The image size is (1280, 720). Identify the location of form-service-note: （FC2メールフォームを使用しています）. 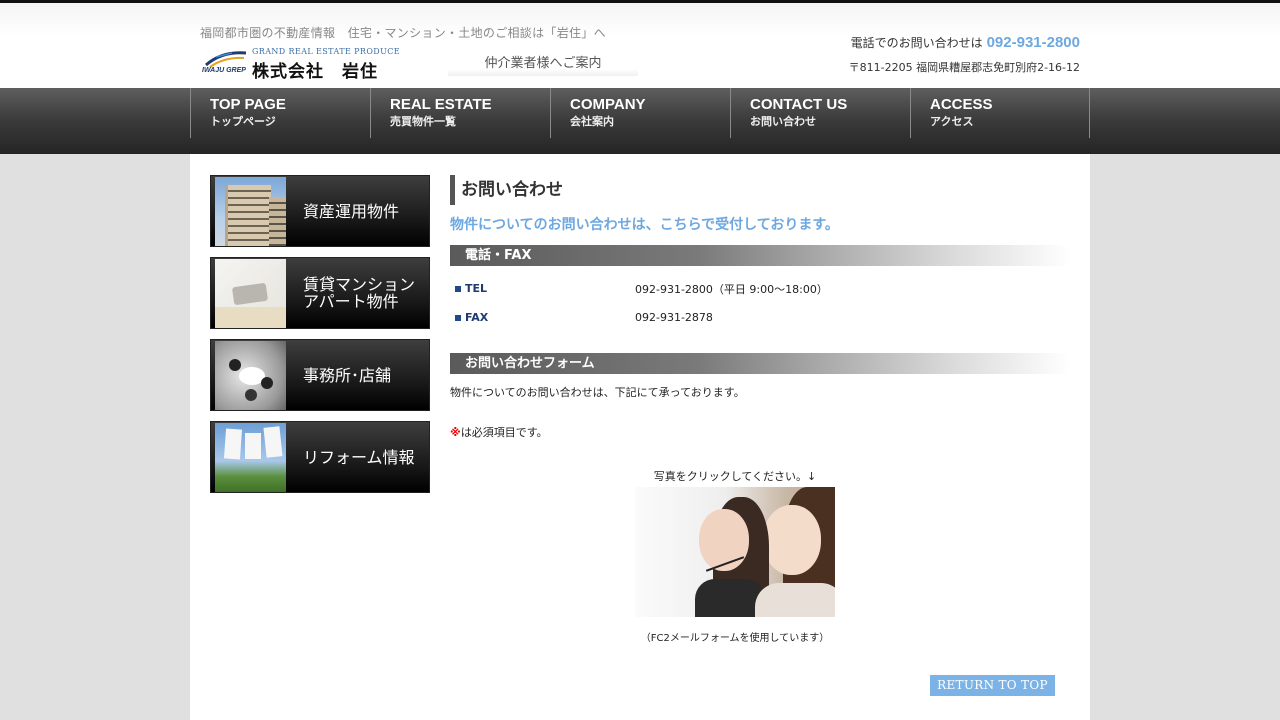
(735, 638).